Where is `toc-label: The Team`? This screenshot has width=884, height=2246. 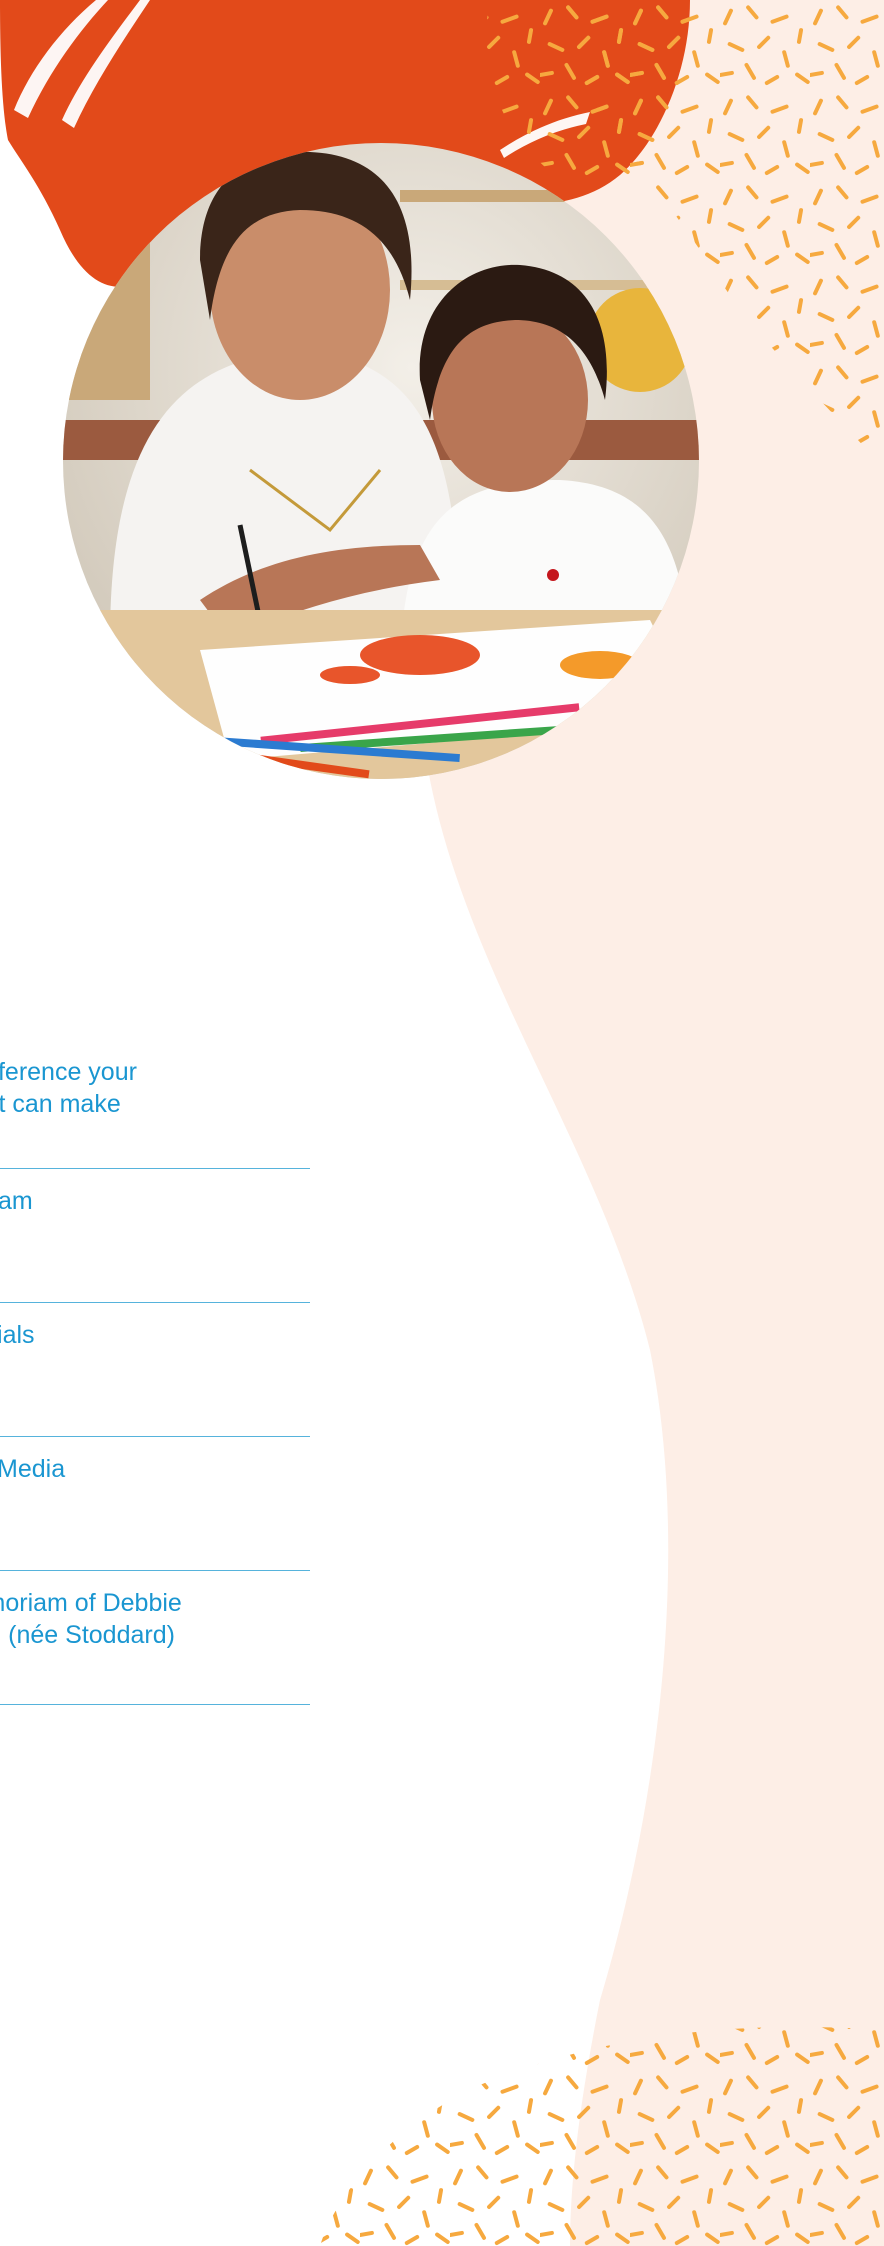
toc-label: The Team is located at coordinates (151, 1201).